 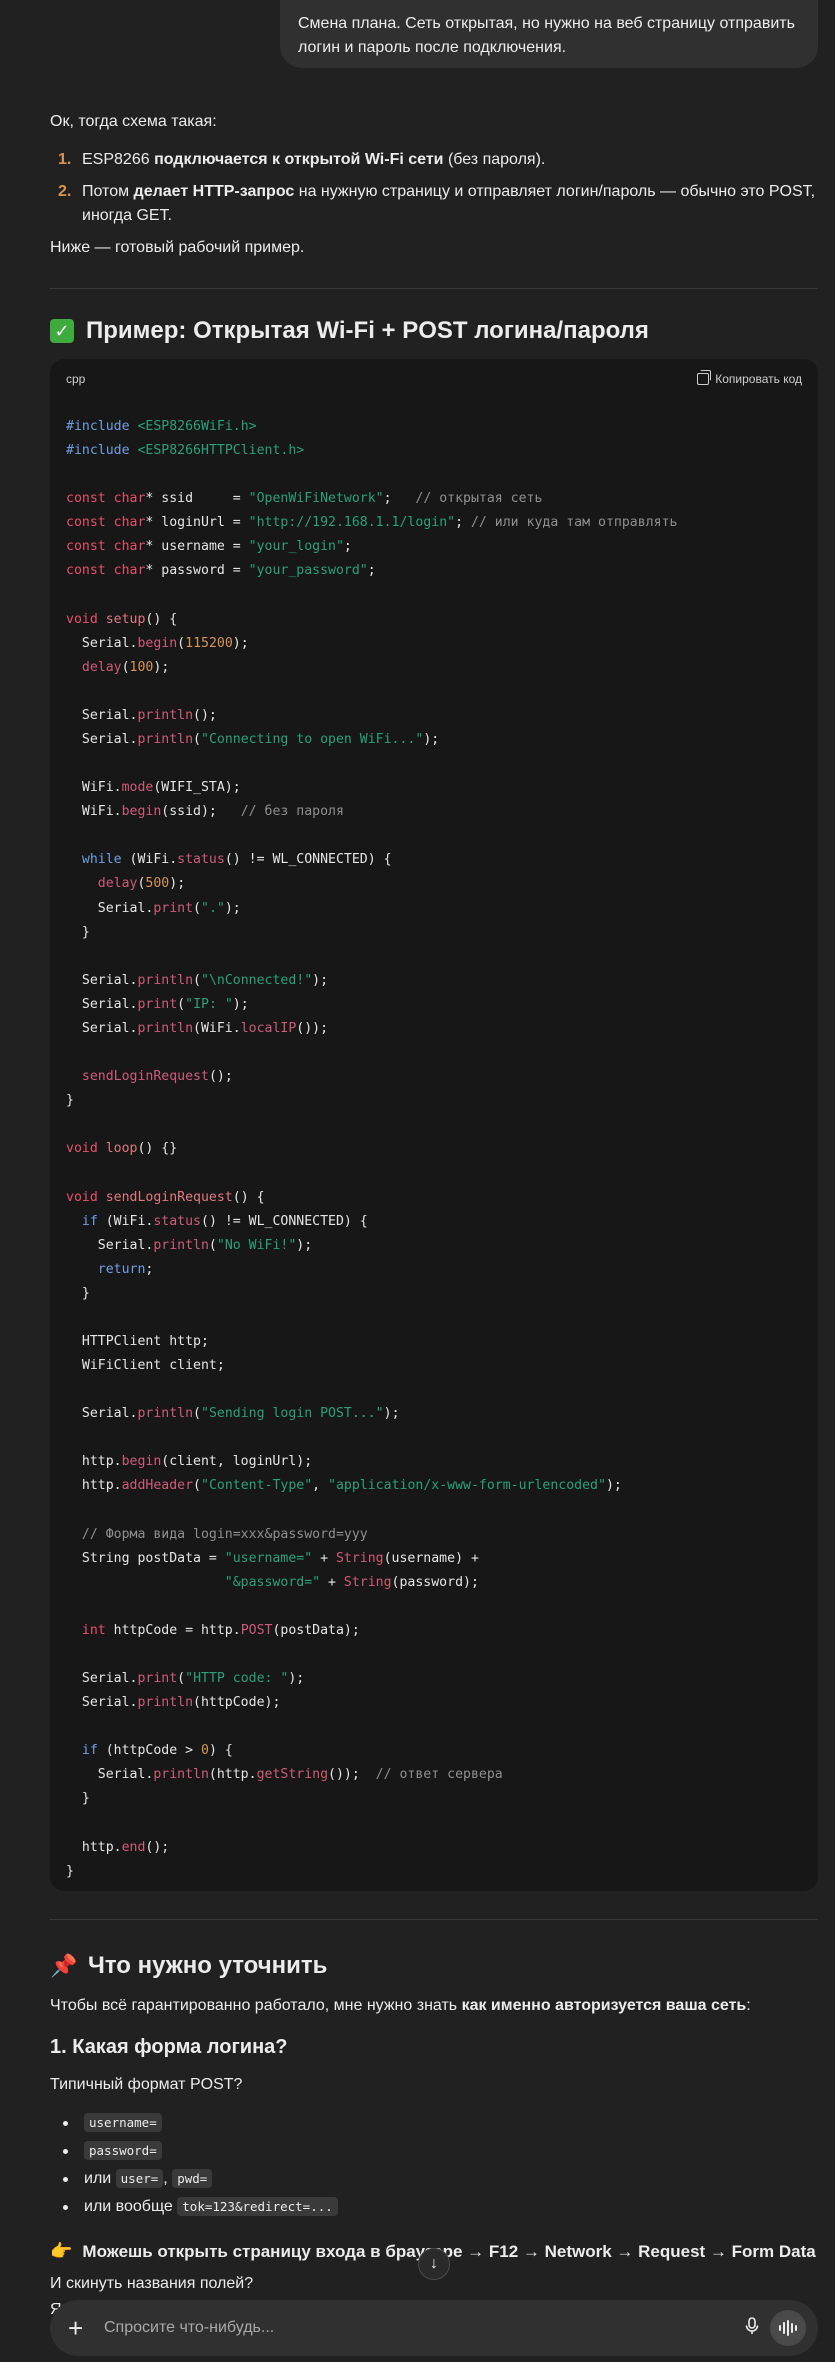 What do you see at coordinates (133, 121) in the screenshot?
I see `answer-intro: Ок, тогда схема такая:` at bounding box center [133, 121].